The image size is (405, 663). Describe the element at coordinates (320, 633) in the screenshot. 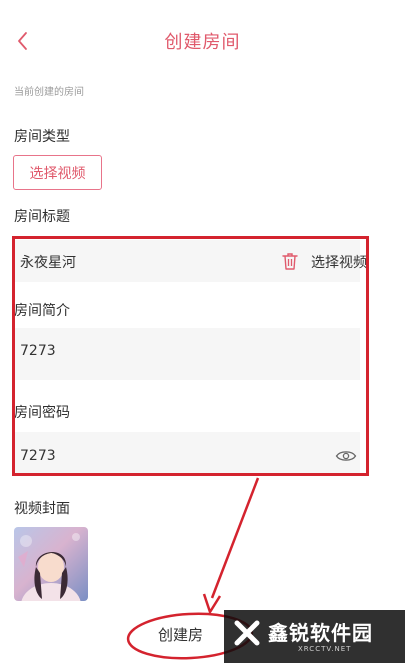

I see `watermark-brand: 鑫锐软件园` at that location.